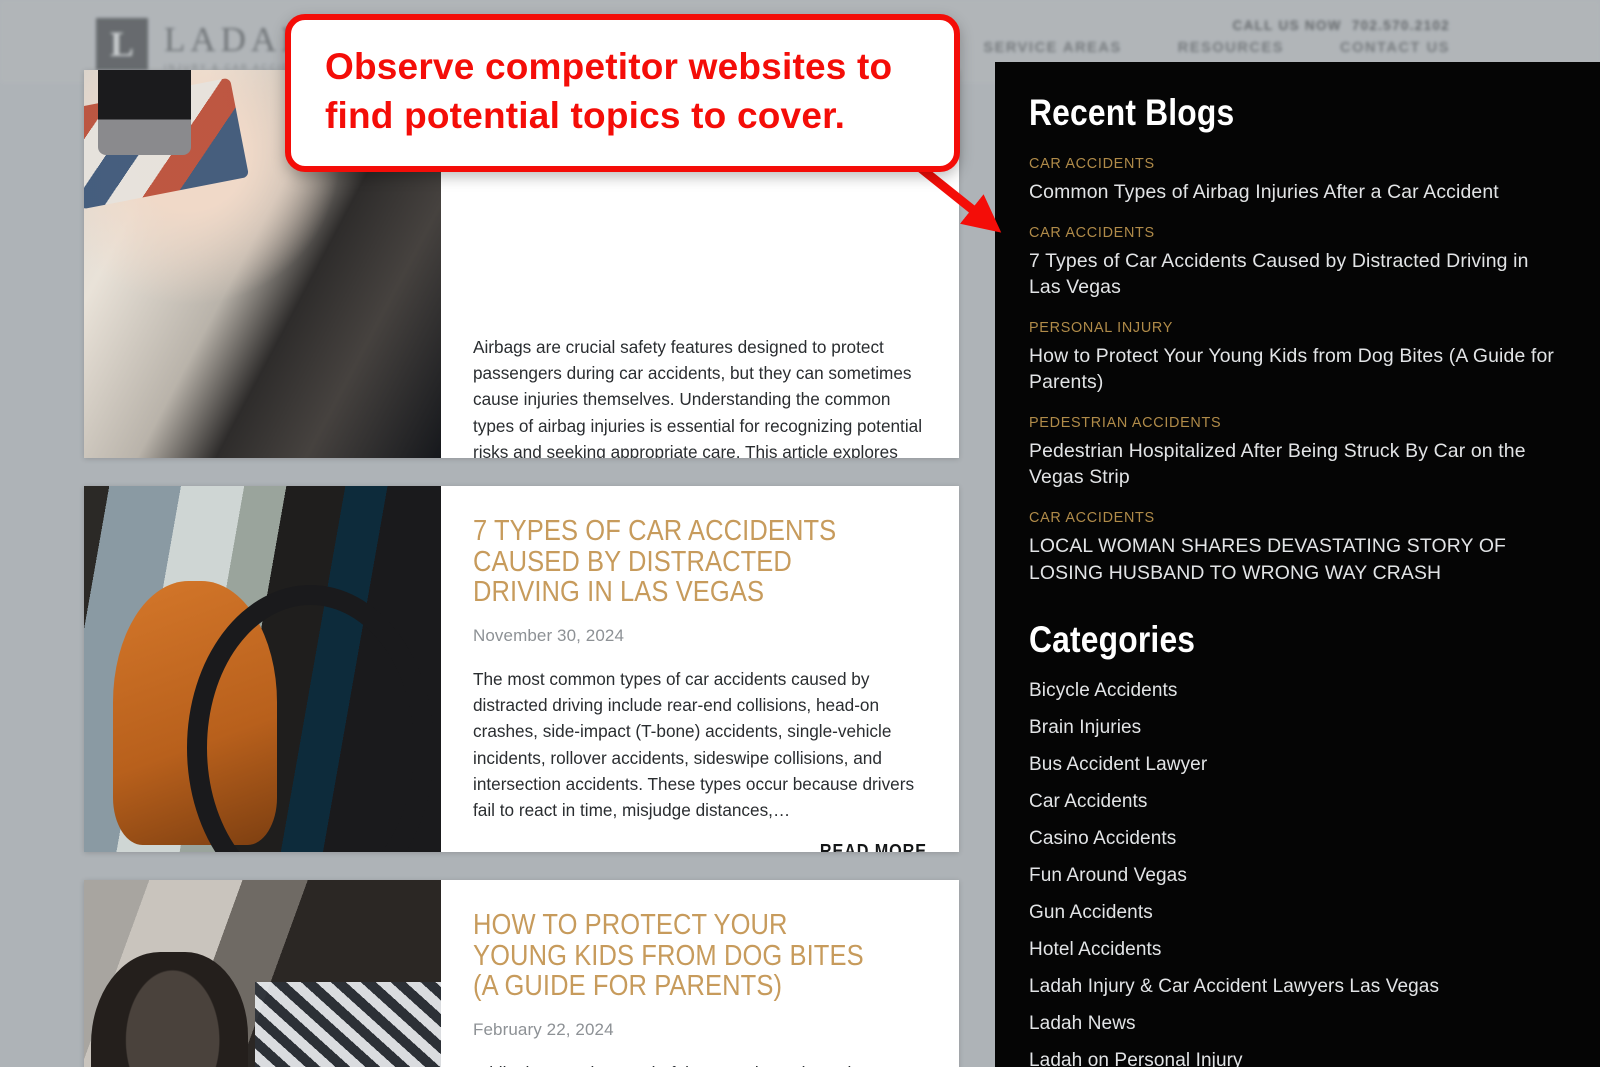  I want to click on category-item: Car Accidents, so click(1293, 802).